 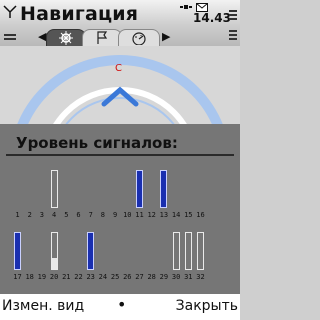 I want to click on signal-bar-fill, so click(x=54, y=263).